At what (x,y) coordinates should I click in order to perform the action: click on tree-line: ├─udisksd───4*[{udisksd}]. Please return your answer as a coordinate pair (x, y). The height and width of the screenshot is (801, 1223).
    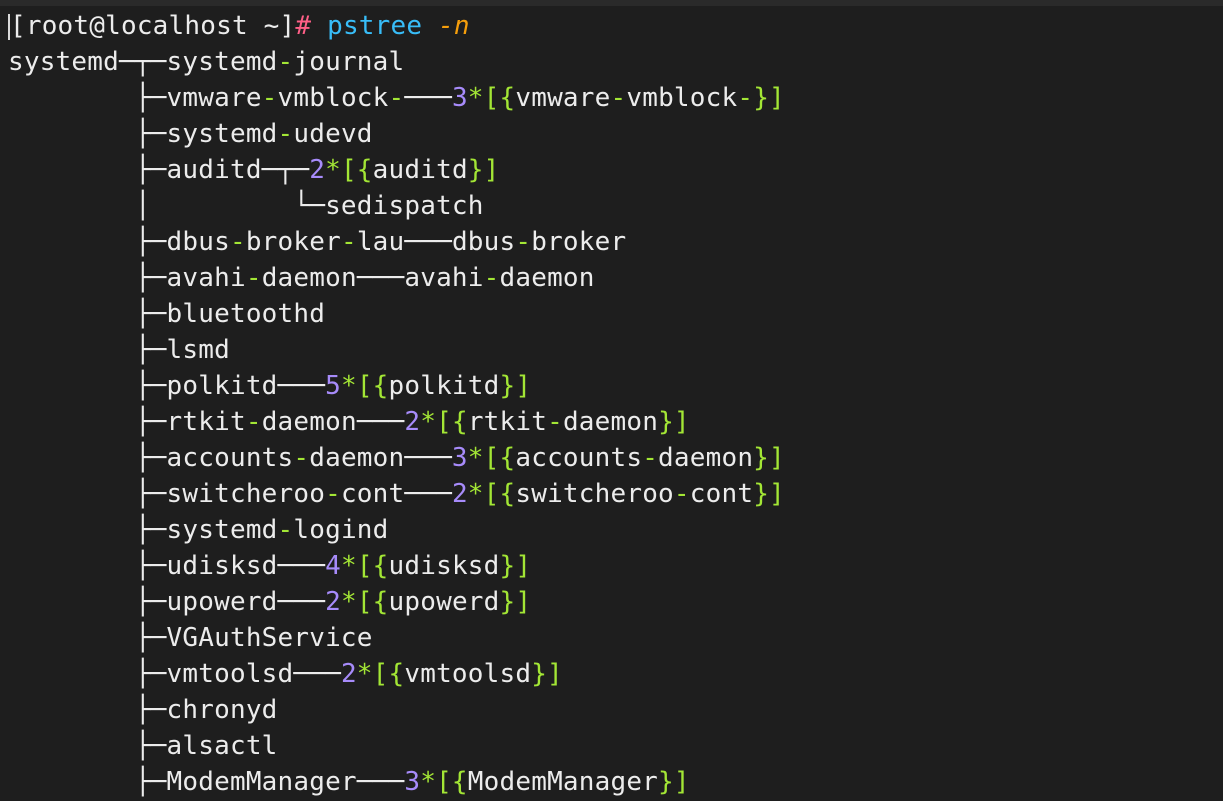
    Looking at the image, I should click on (396, 566).